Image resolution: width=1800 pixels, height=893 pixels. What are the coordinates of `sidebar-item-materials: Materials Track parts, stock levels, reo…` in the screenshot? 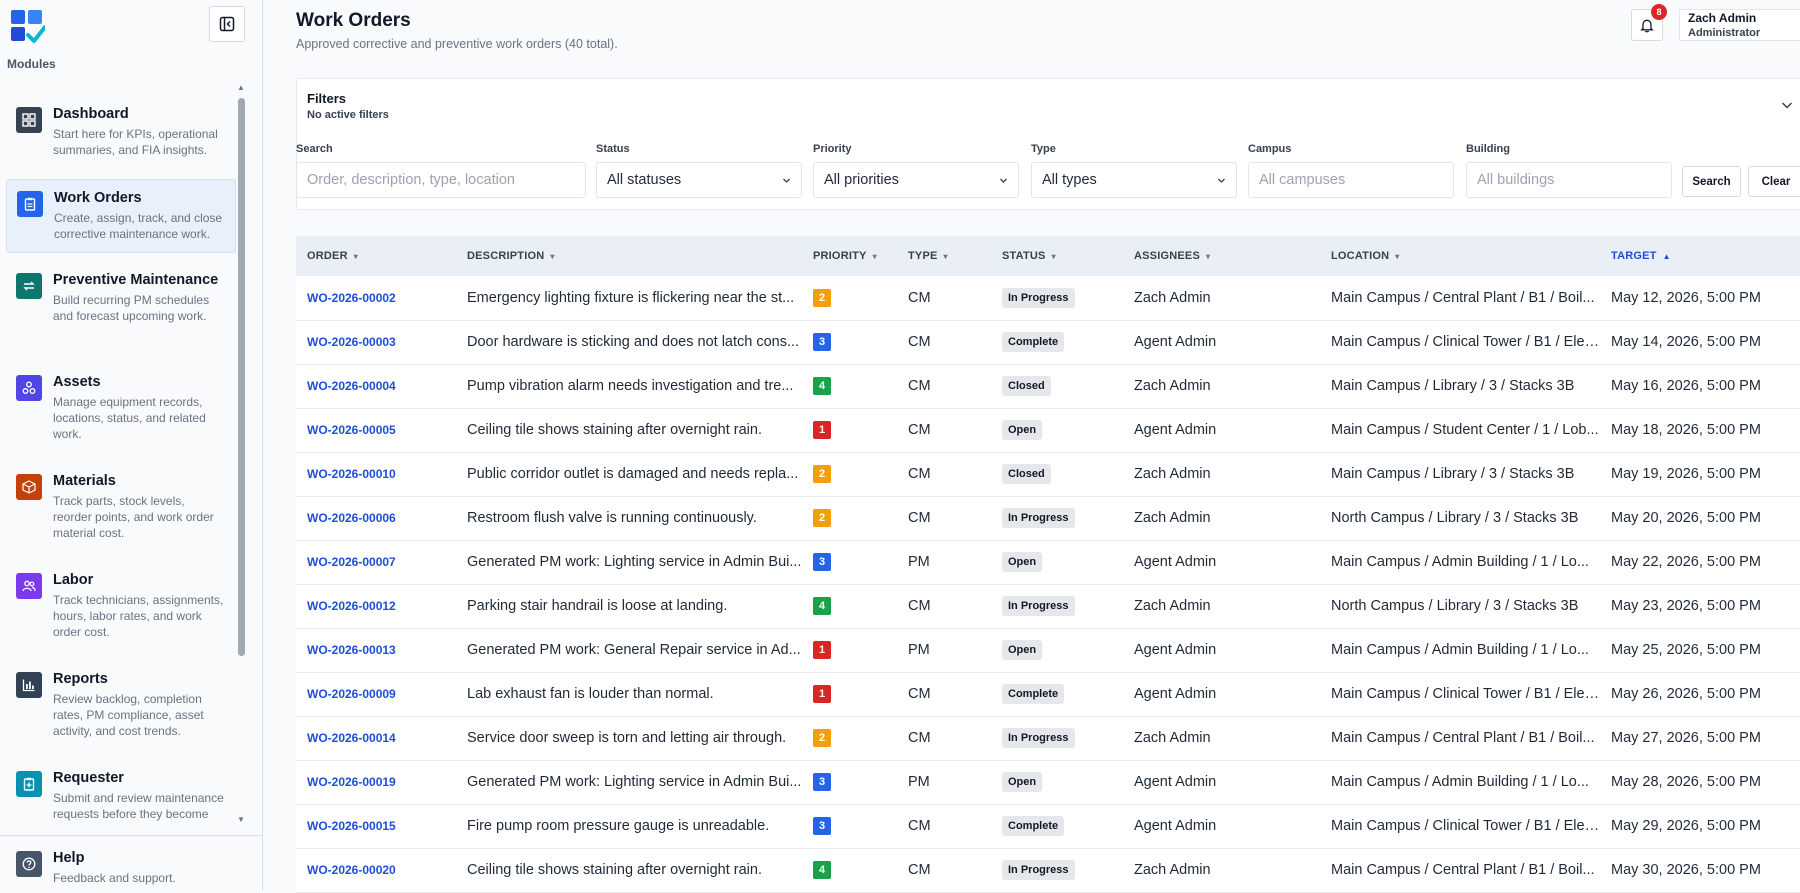 It's located at (121, 512).